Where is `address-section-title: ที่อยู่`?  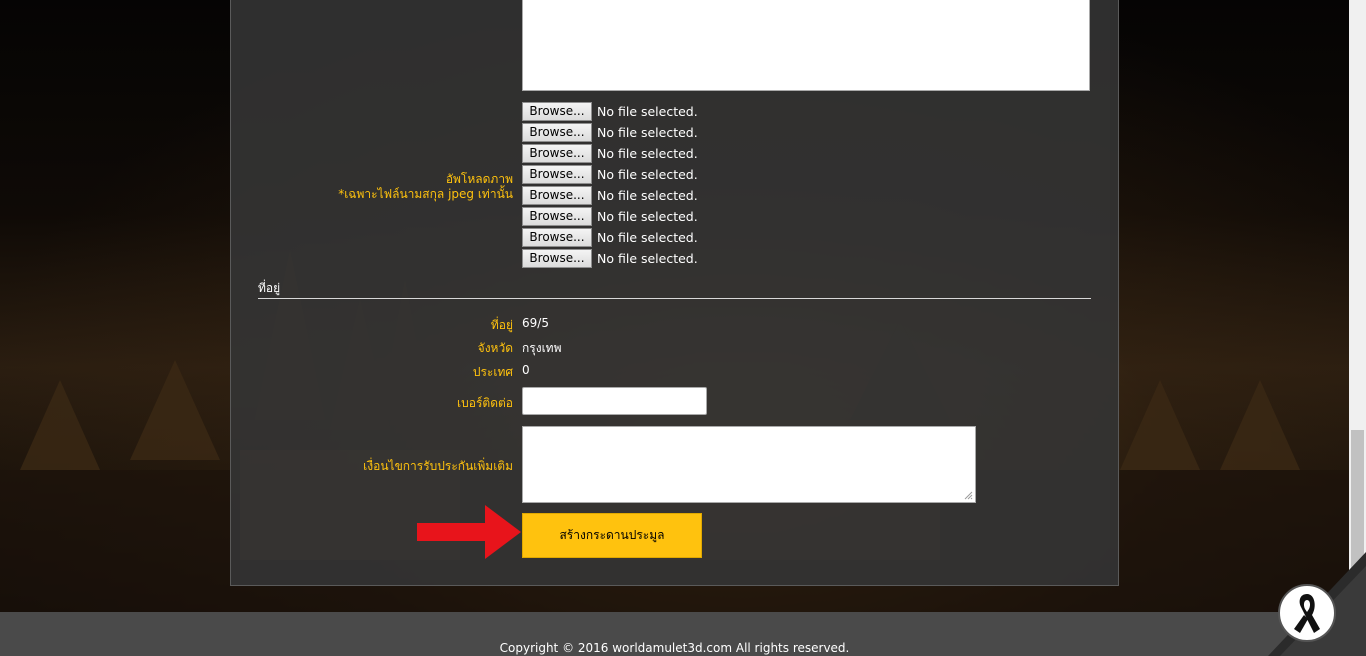 address-section-title: ที่อยู่ is located at coordinates (269, 288).